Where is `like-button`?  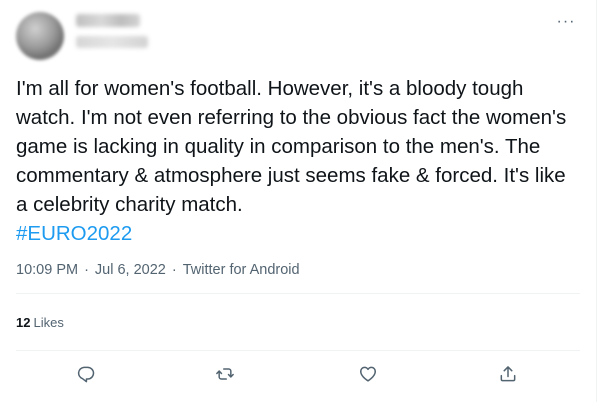
like-button is located at coordinates (368, 374).